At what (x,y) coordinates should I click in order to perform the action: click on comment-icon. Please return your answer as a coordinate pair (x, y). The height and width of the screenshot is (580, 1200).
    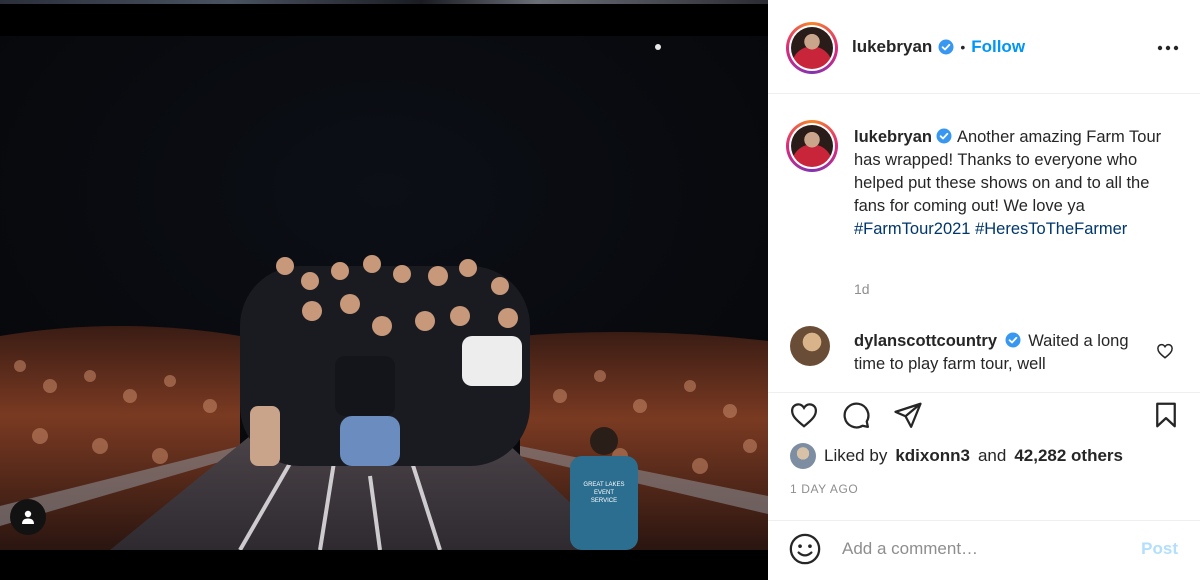
    Looking at the image, I should click on (856, 415).